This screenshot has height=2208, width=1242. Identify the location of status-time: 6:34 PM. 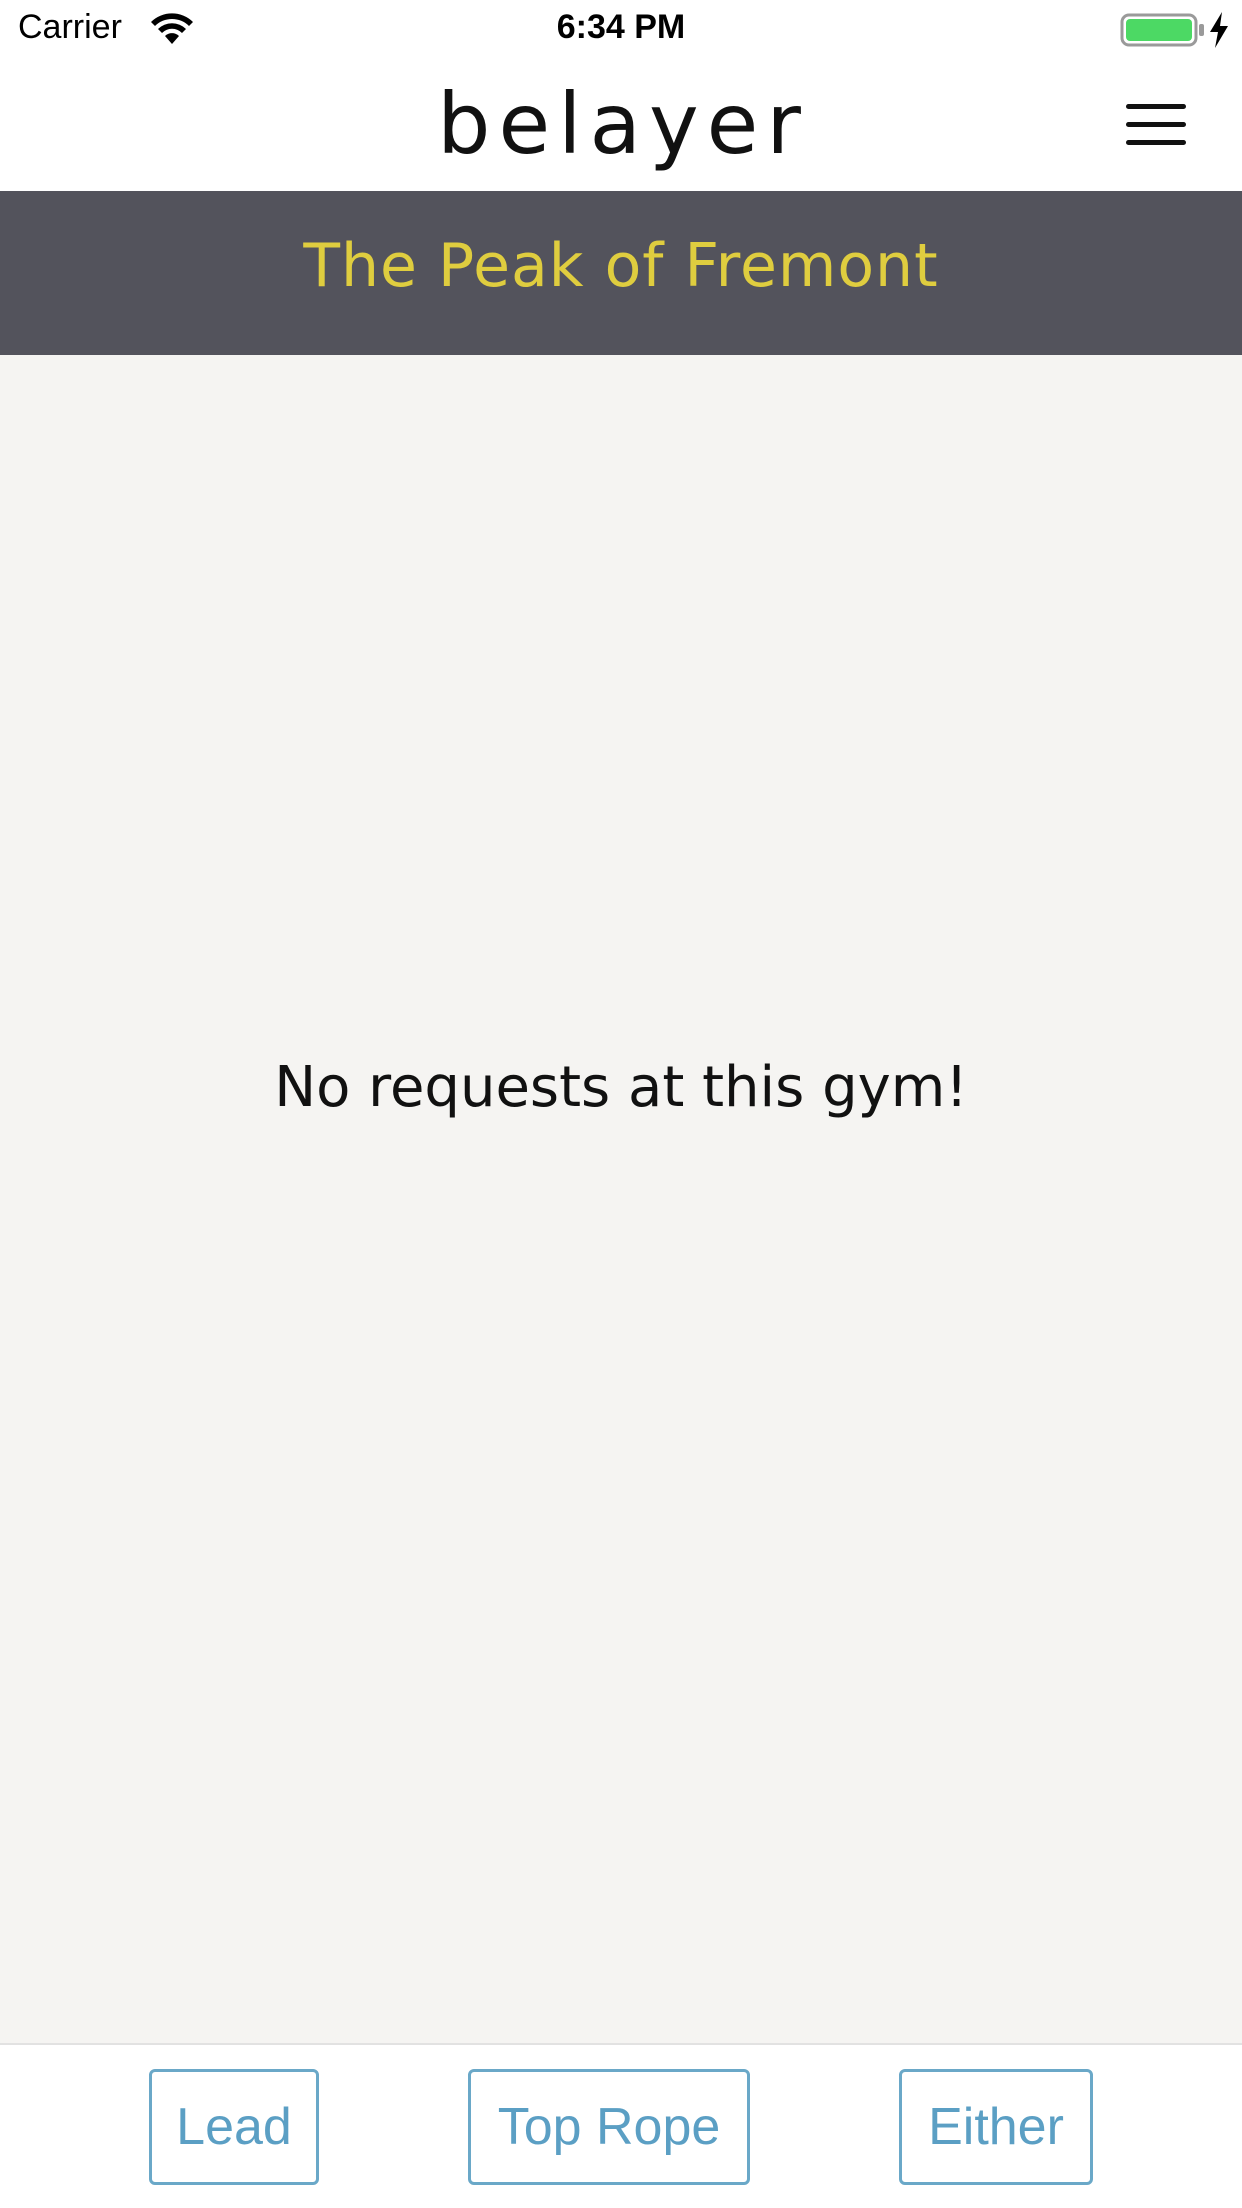
(621, 27).